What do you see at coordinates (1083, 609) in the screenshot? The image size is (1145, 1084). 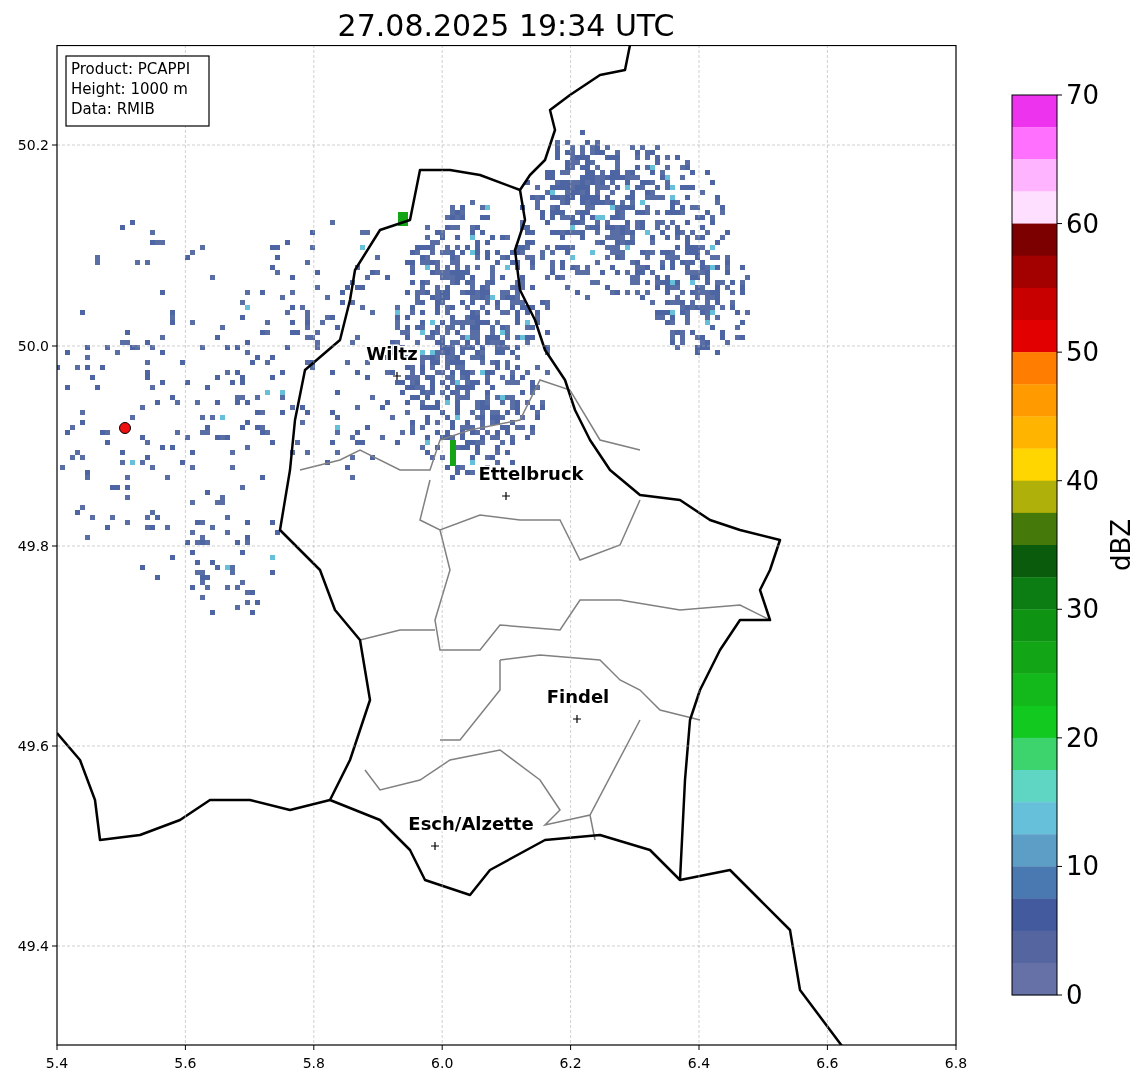 I see `colorbar-tick-label: 30` at bounding box center [1083, 609].